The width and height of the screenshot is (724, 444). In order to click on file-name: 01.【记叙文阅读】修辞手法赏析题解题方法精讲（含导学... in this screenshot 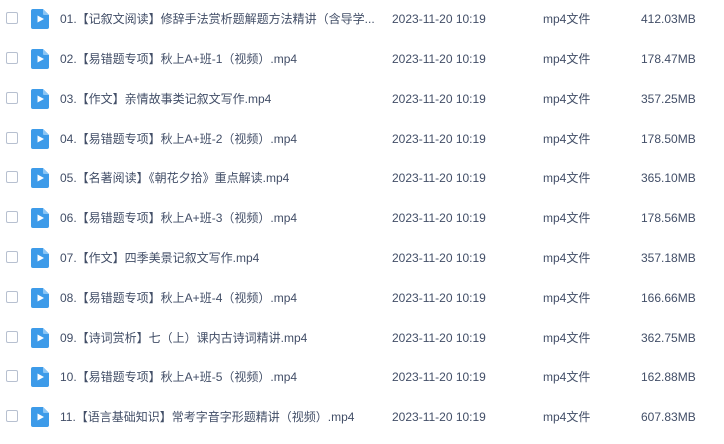, I will do `click(220, 19)`.